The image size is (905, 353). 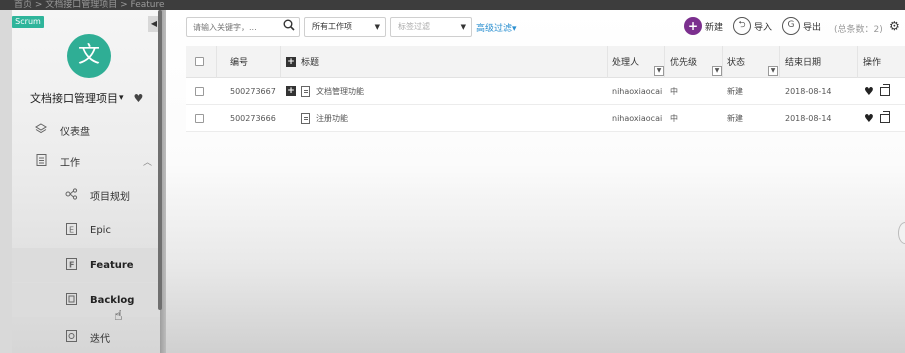 What do you see at coordinates (70, 163) in the screenshot?
I see `sidebar-item-label: 工作` at bounding box center [70, 163].